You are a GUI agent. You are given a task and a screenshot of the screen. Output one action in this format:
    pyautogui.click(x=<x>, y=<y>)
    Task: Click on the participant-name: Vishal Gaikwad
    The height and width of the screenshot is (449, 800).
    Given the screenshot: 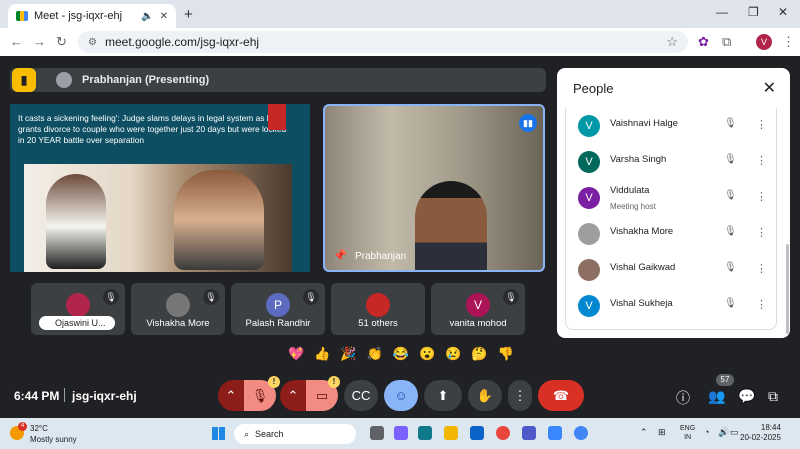 What is the action you would take?
    pyautogui.click(x=643, y=267)
    